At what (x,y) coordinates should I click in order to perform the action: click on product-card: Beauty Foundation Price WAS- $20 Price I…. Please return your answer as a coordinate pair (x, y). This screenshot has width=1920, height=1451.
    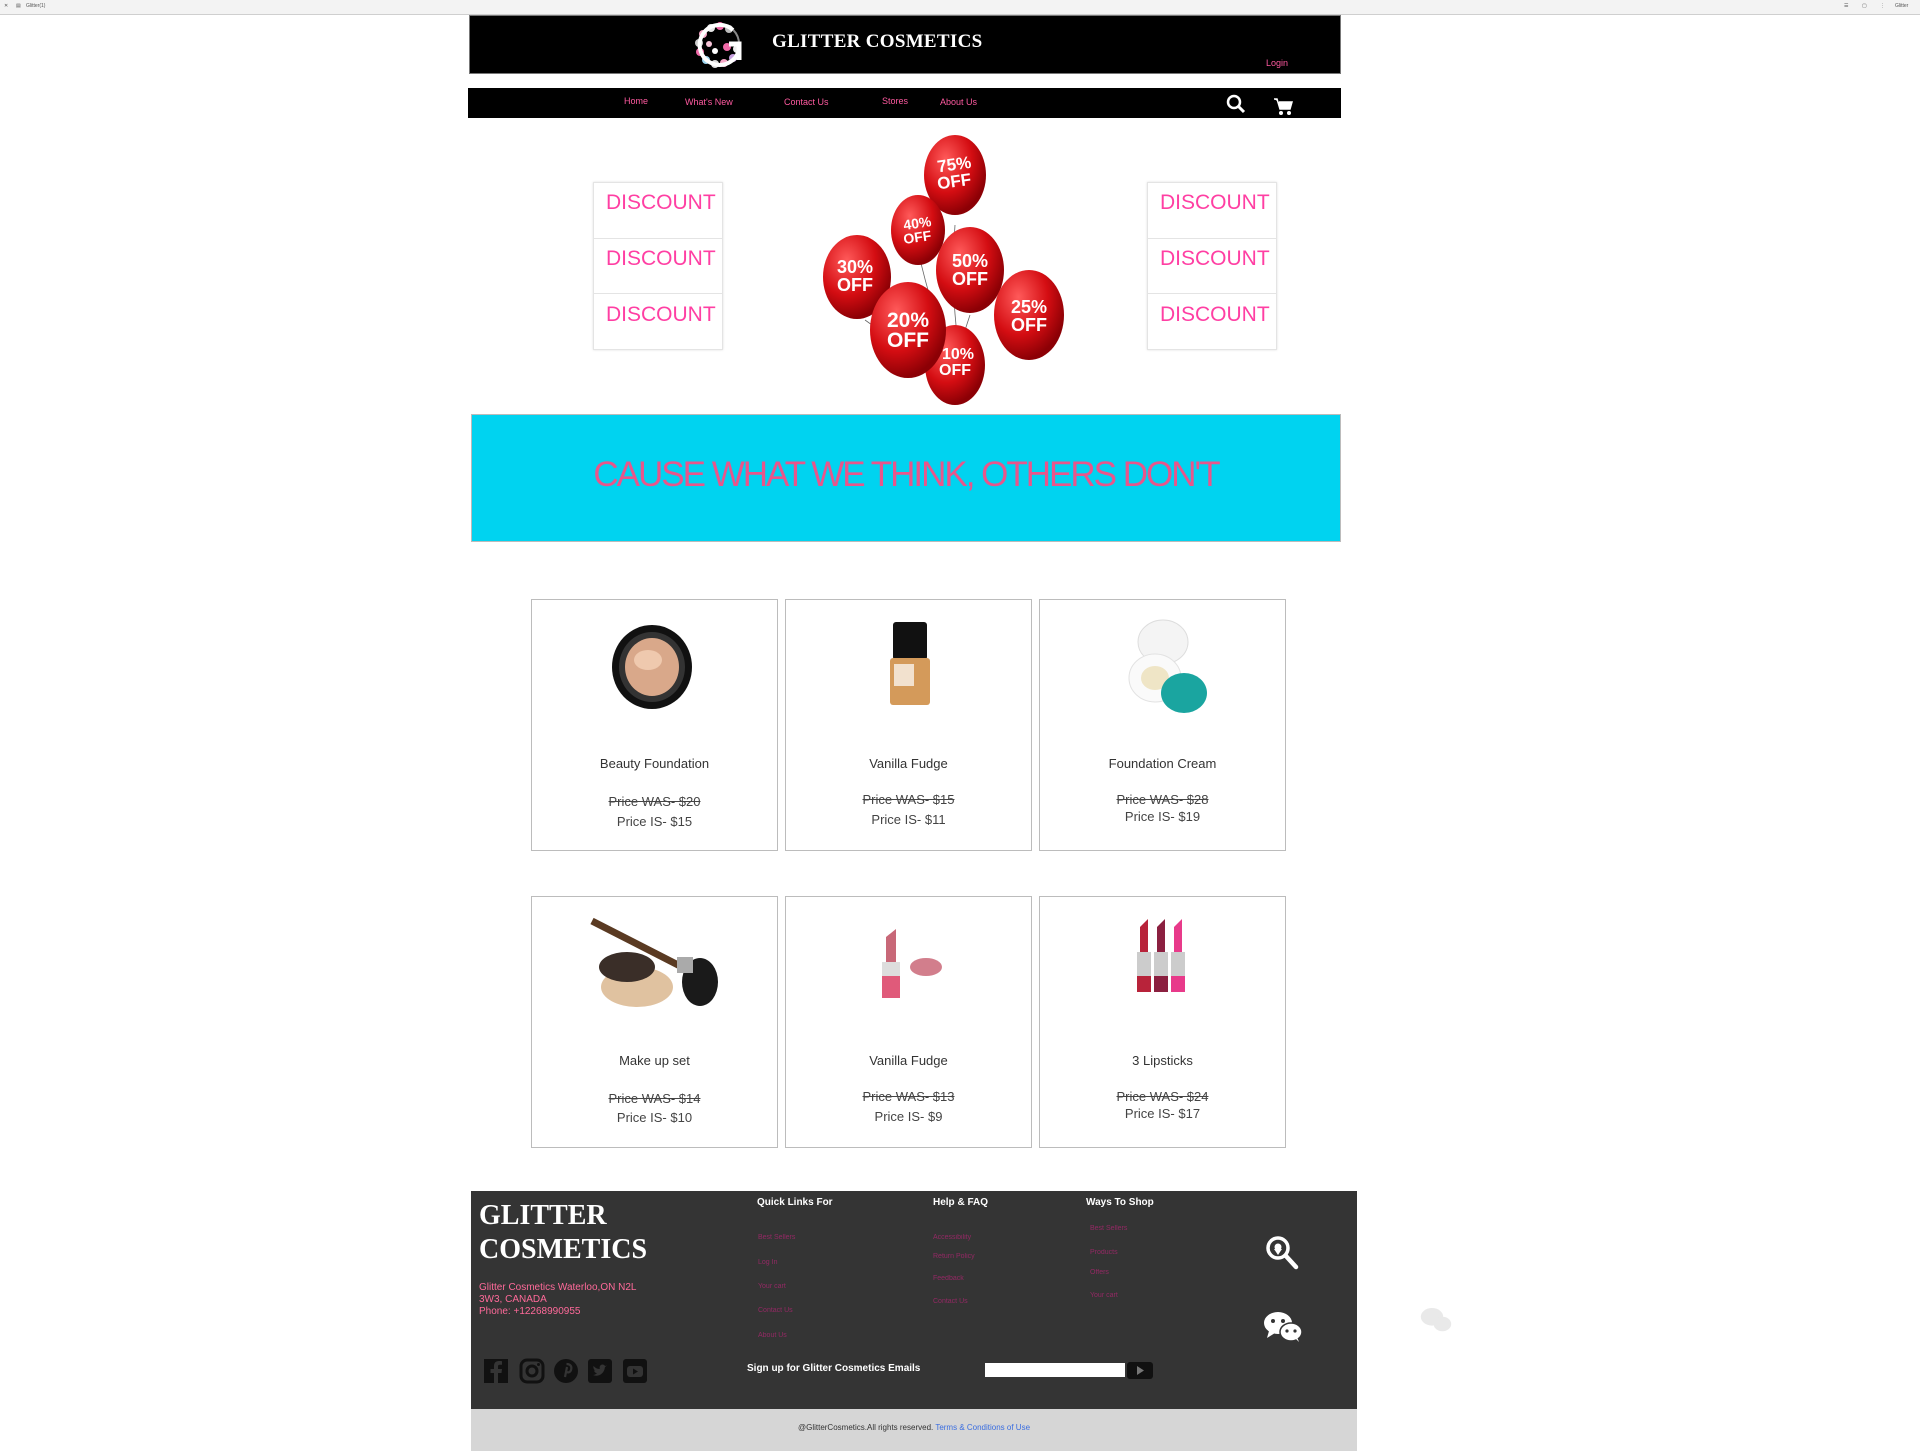
    Looking at the image, I should click on (654, 725).